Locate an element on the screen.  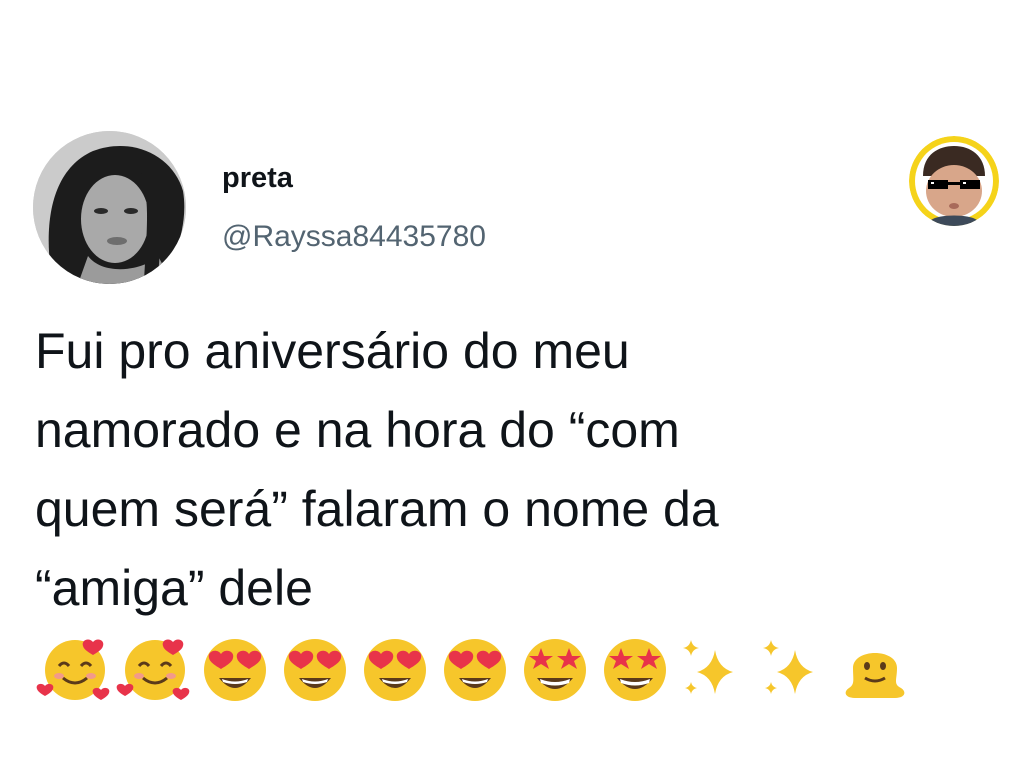
display-name: preta is located at coordinates (257, 178).